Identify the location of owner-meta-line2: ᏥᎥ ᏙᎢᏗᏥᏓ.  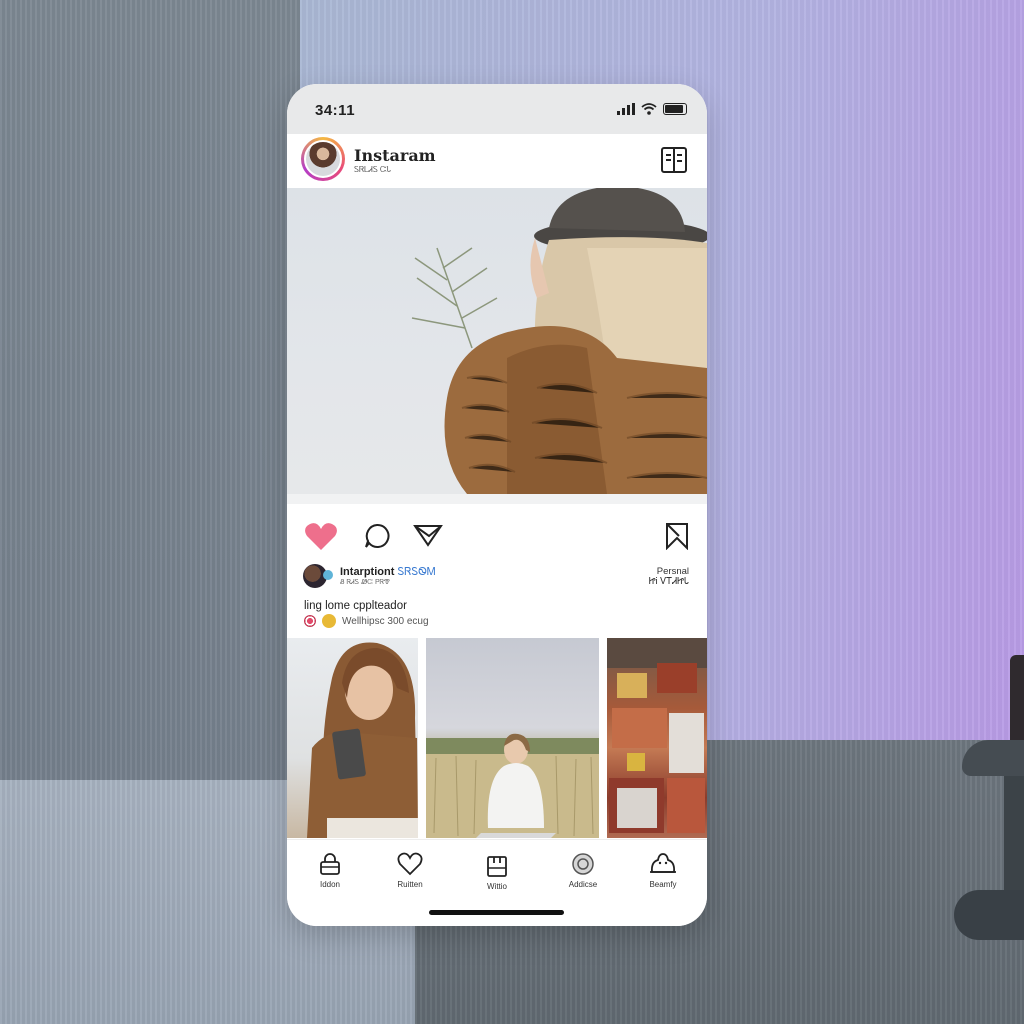
(668, 581).